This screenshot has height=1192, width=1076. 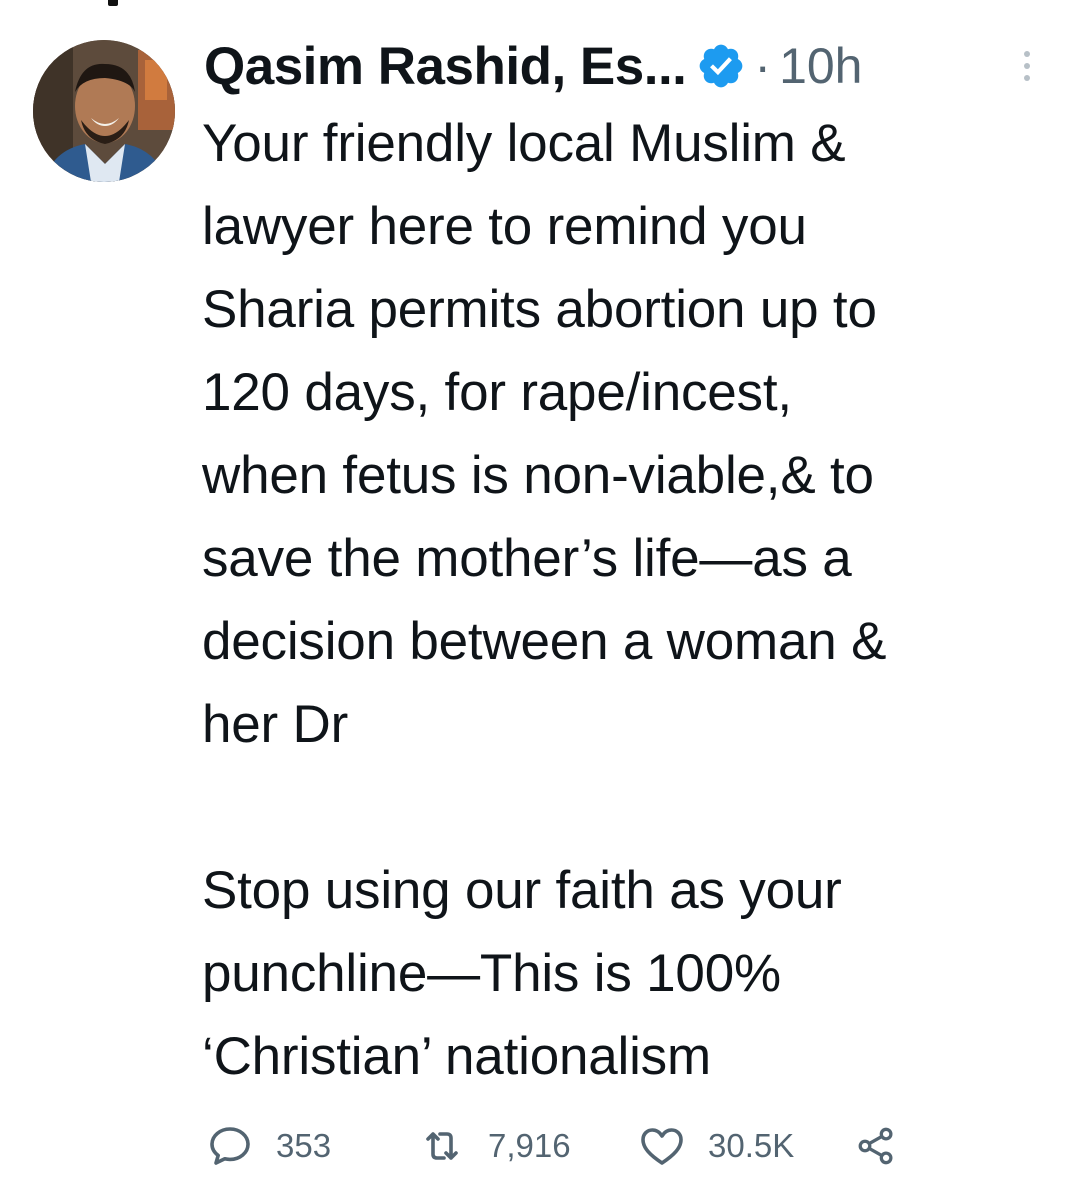 I want to click on like-button: 30.5K, so click(x=716, y=1146).